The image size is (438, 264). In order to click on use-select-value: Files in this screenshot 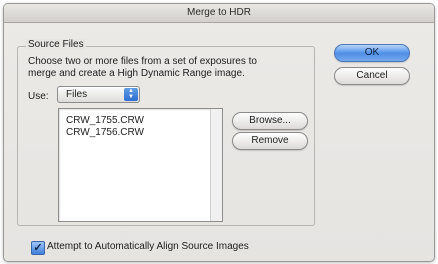, I will do `click(77, 94)`.